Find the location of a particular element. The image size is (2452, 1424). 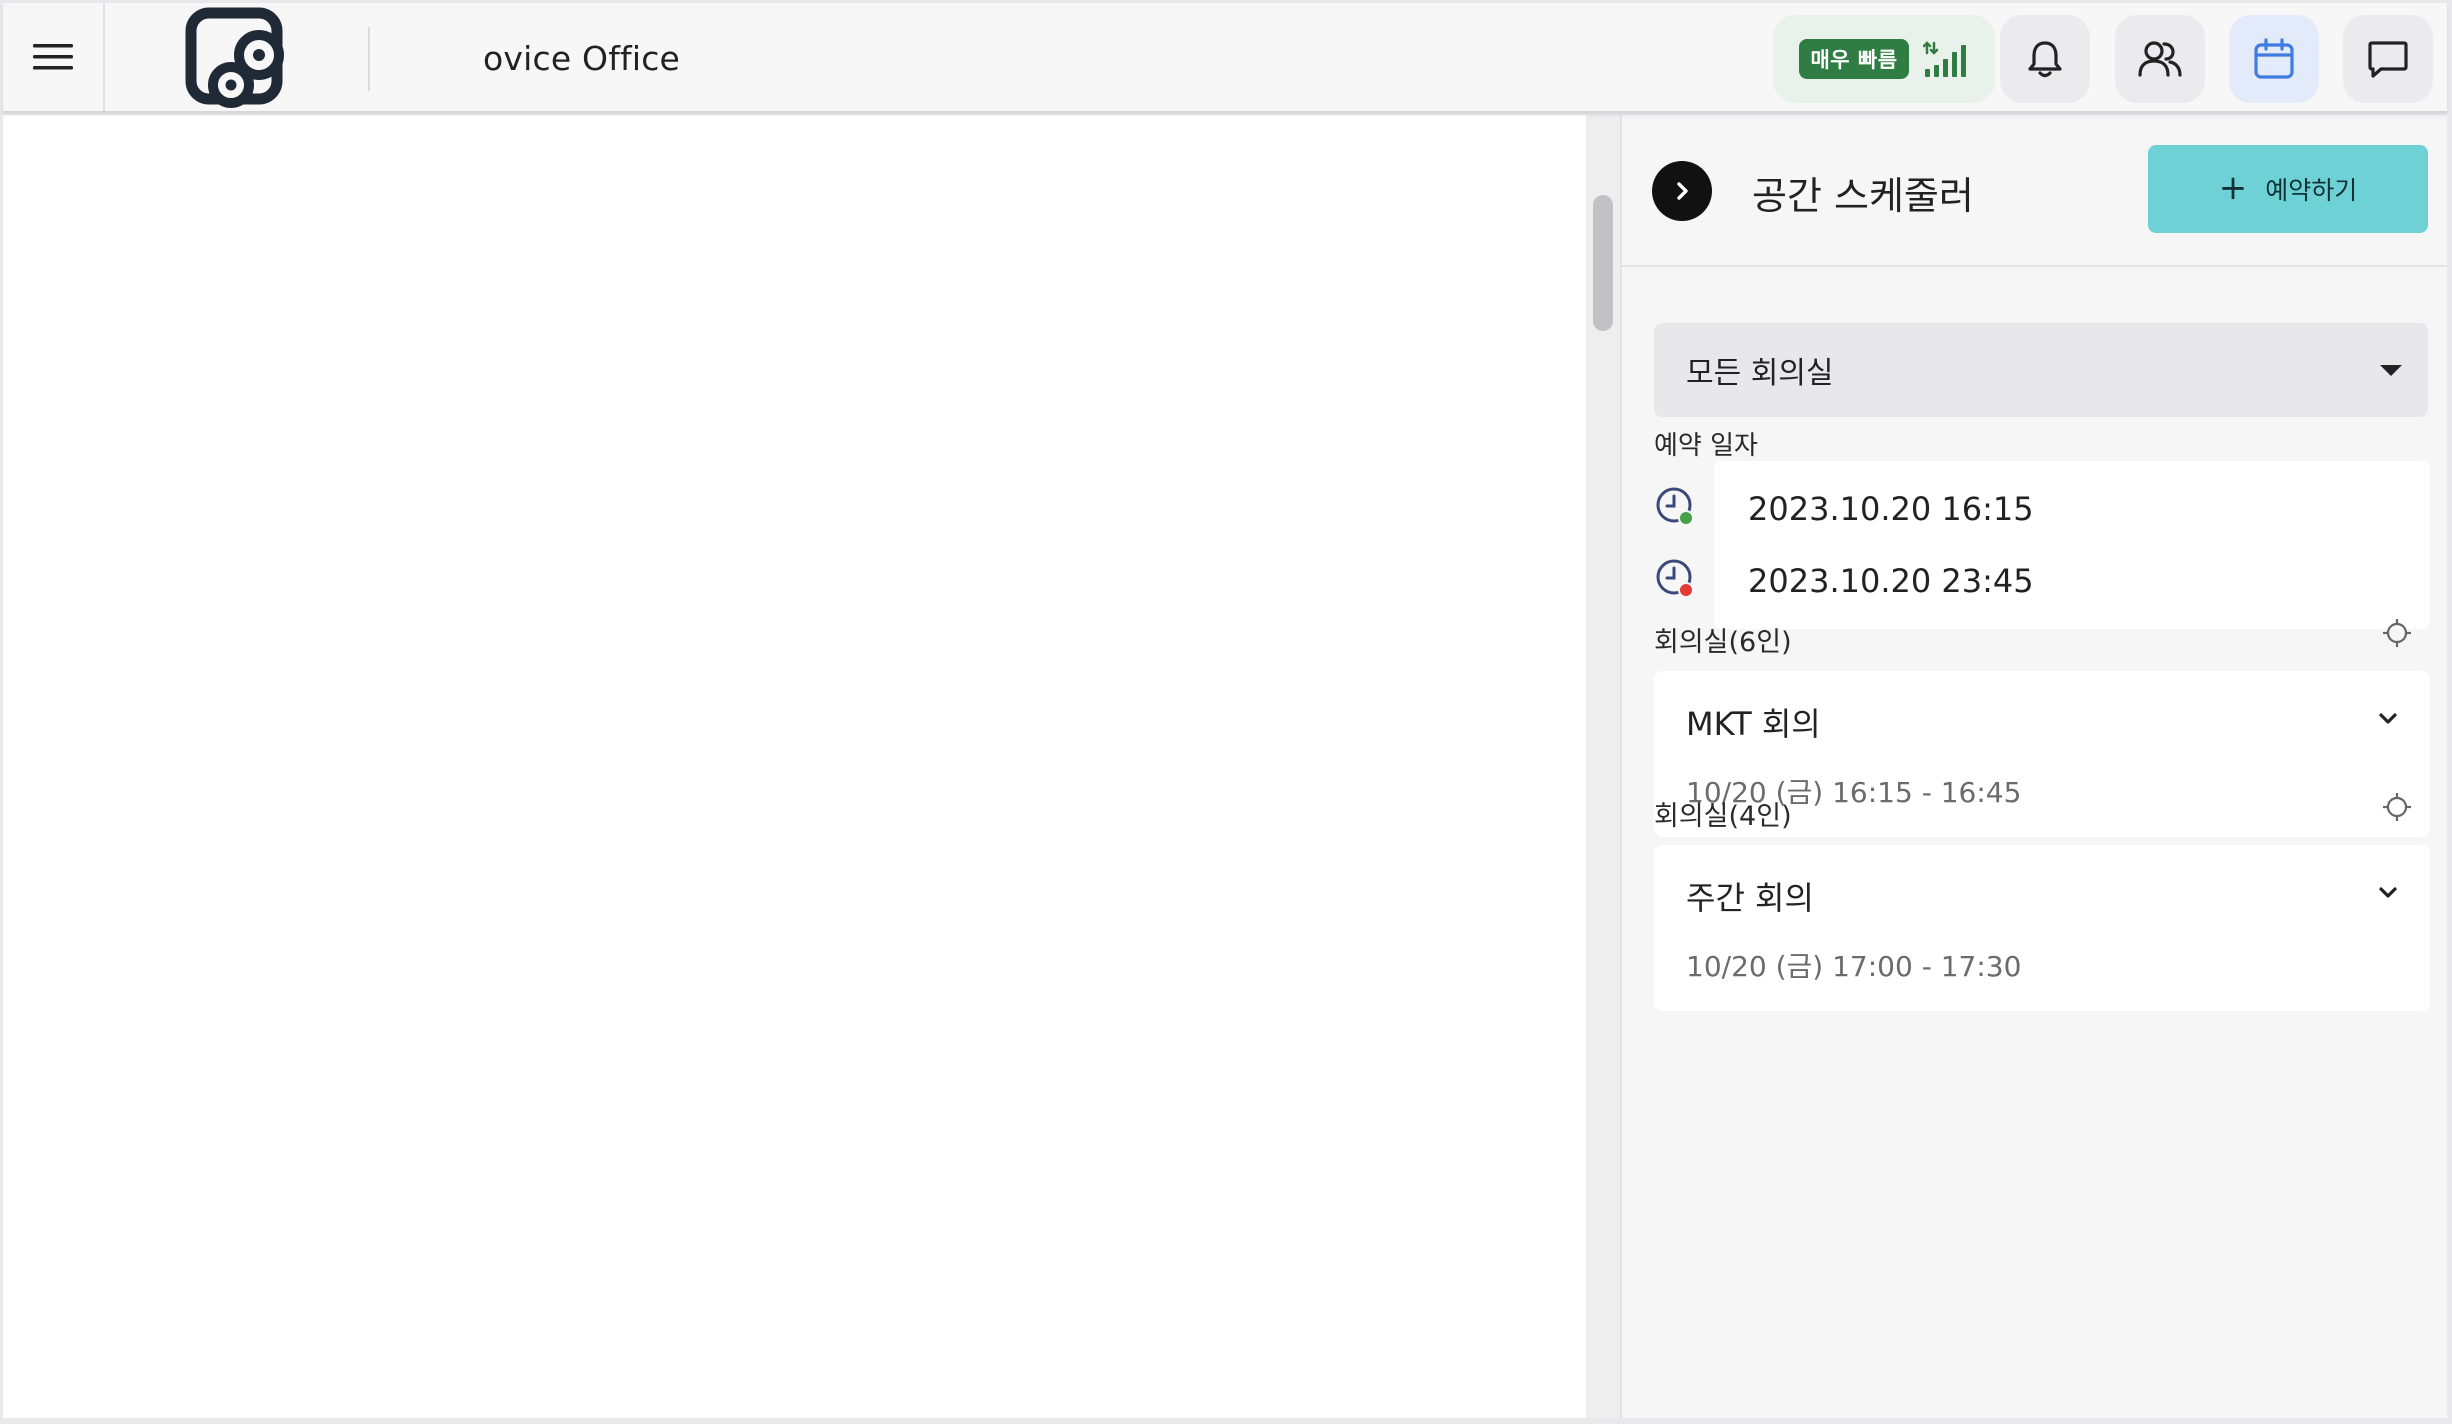

canvas-scrollbar-thumb is located at coordinates (1603, 263).